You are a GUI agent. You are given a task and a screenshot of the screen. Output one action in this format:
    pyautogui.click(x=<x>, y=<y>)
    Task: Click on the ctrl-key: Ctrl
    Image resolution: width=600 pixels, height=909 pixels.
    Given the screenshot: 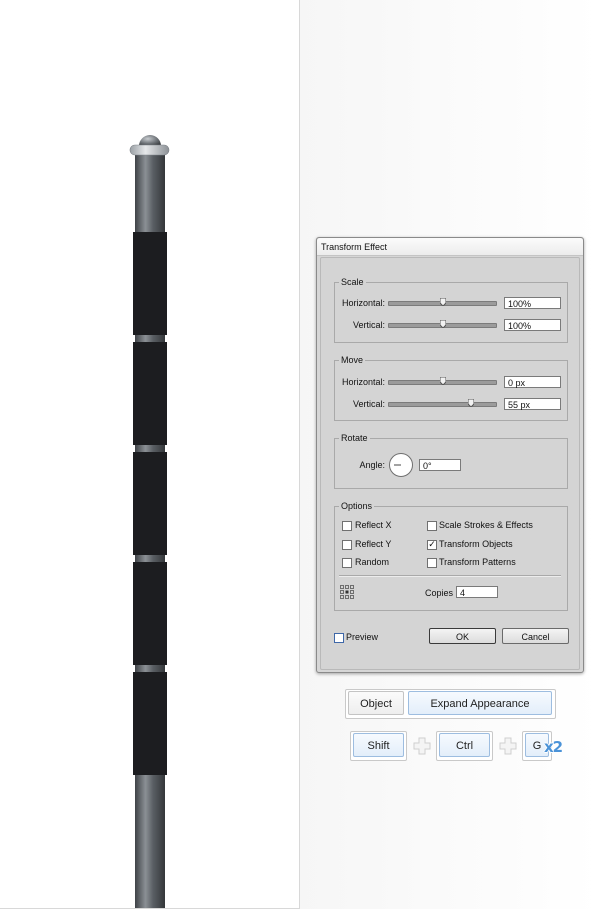 What is the action you would take?
    pyautogui.click(x=464, y=745)
    